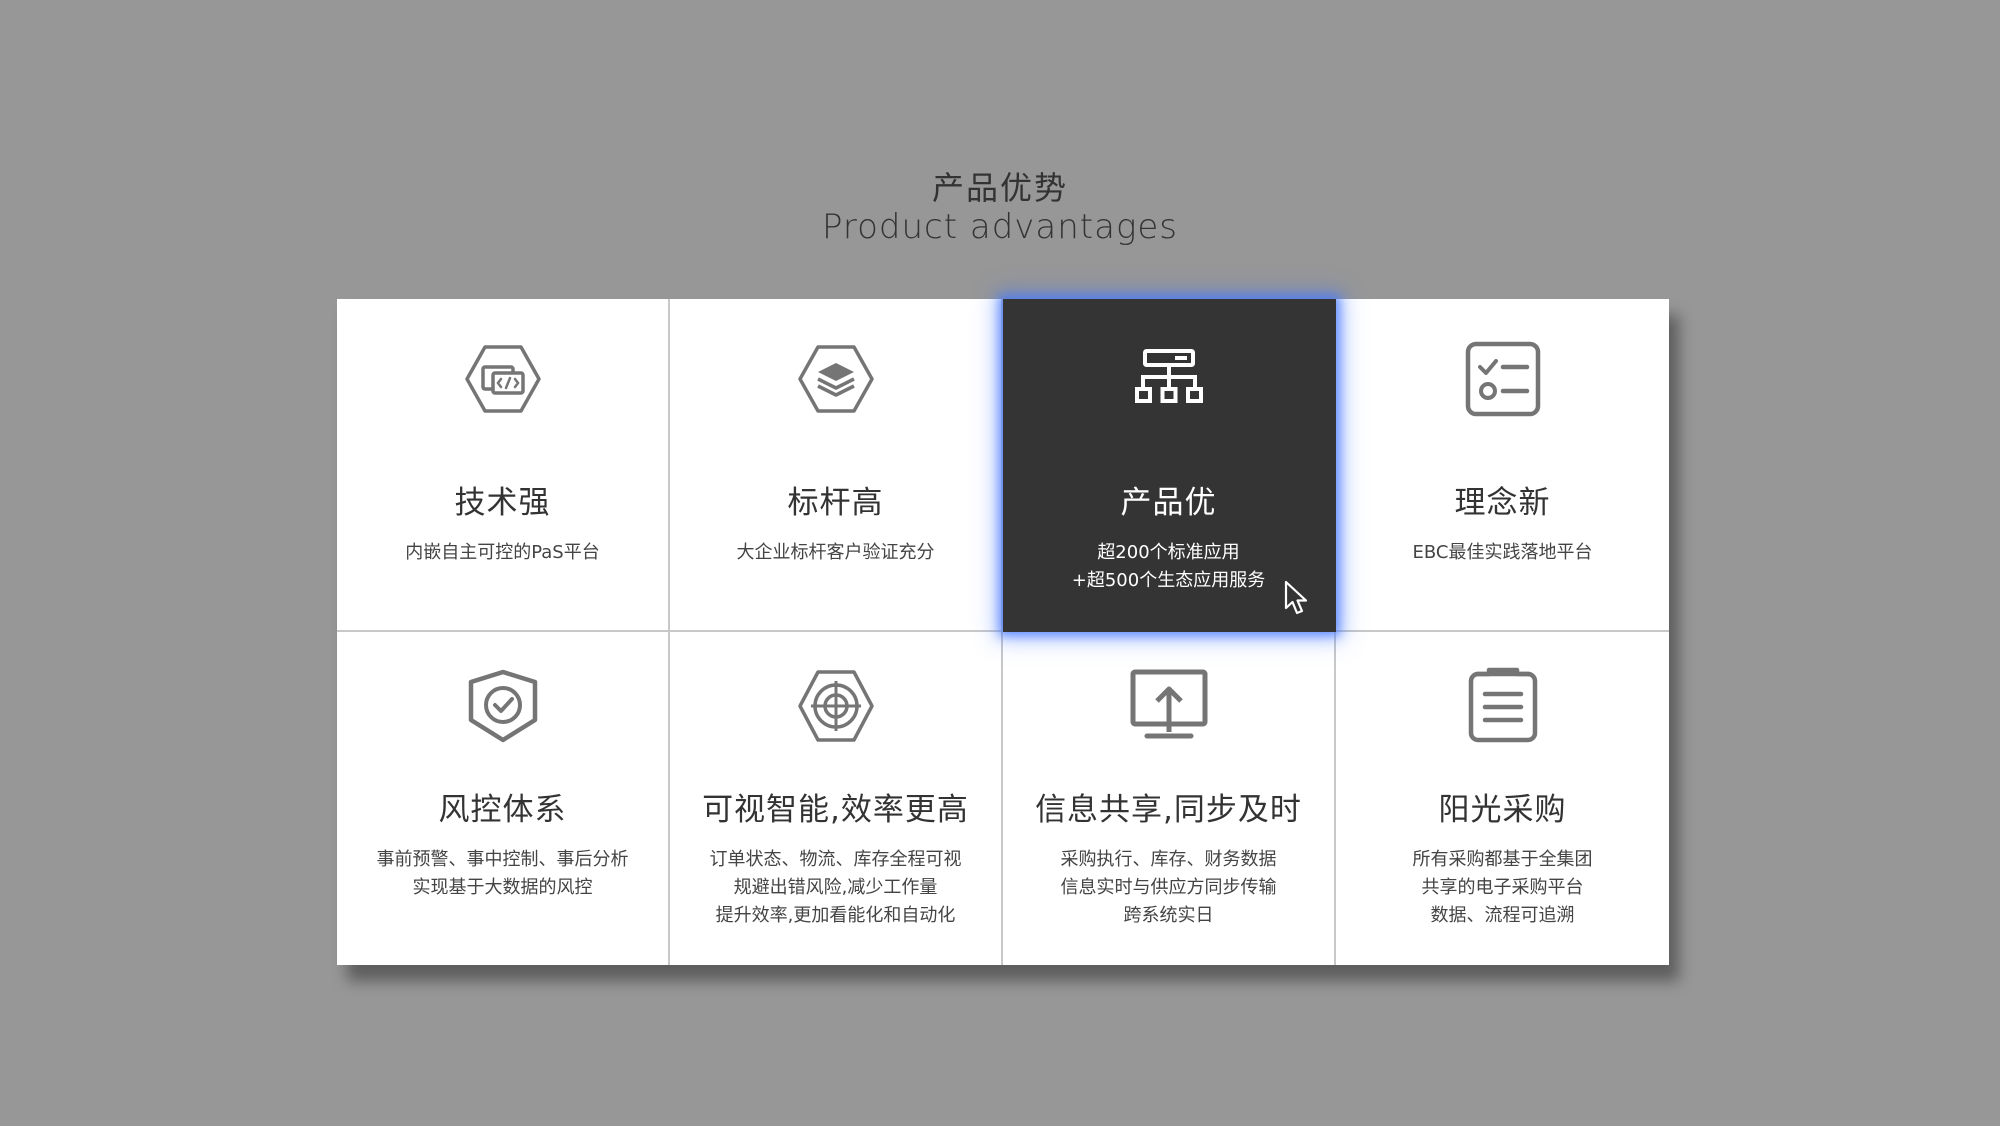  What do you see at coordinates (502, 810) in the screenshot?
I see `card-title: 风控体系` at bounding box center [502, 810].